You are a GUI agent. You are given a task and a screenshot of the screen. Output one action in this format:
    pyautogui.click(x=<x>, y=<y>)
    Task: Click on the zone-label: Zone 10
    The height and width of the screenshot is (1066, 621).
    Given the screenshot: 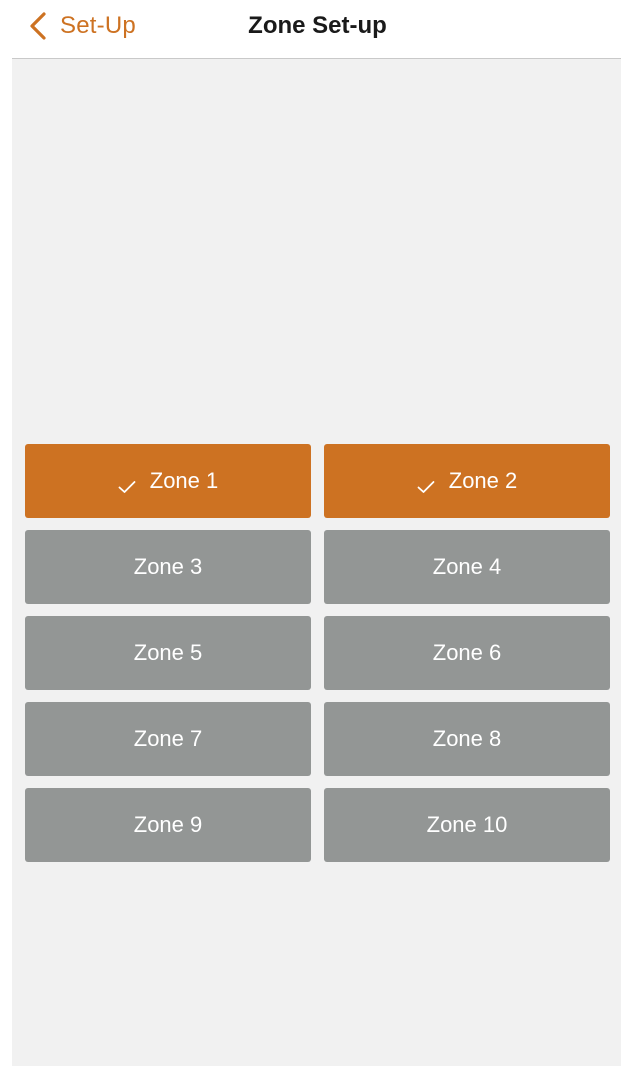 What is the action you would take?
    pyautogui.click(x=467, y=824)
    